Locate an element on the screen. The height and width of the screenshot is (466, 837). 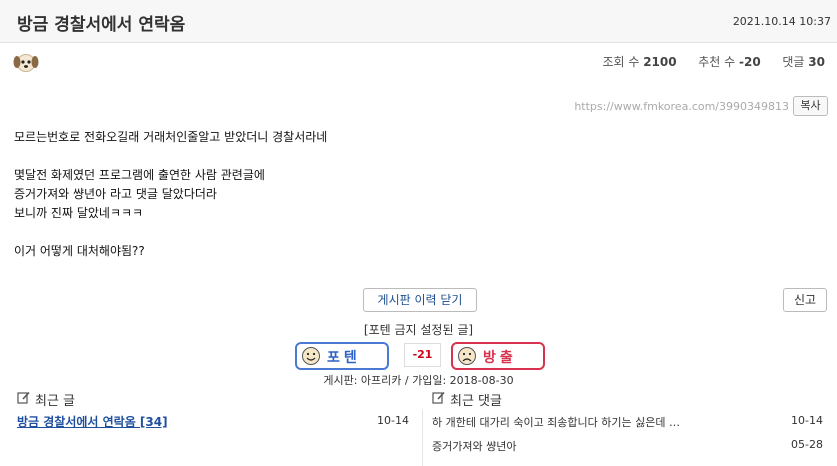
upvote-label: 포텐 is located at coordinates (344, 358).